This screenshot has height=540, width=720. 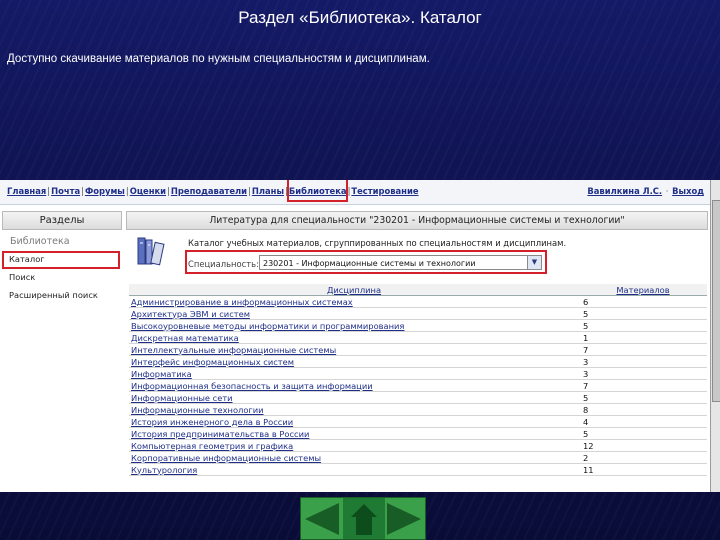 I want to click on nav-mail: Почта, so click(x=65, y=191).